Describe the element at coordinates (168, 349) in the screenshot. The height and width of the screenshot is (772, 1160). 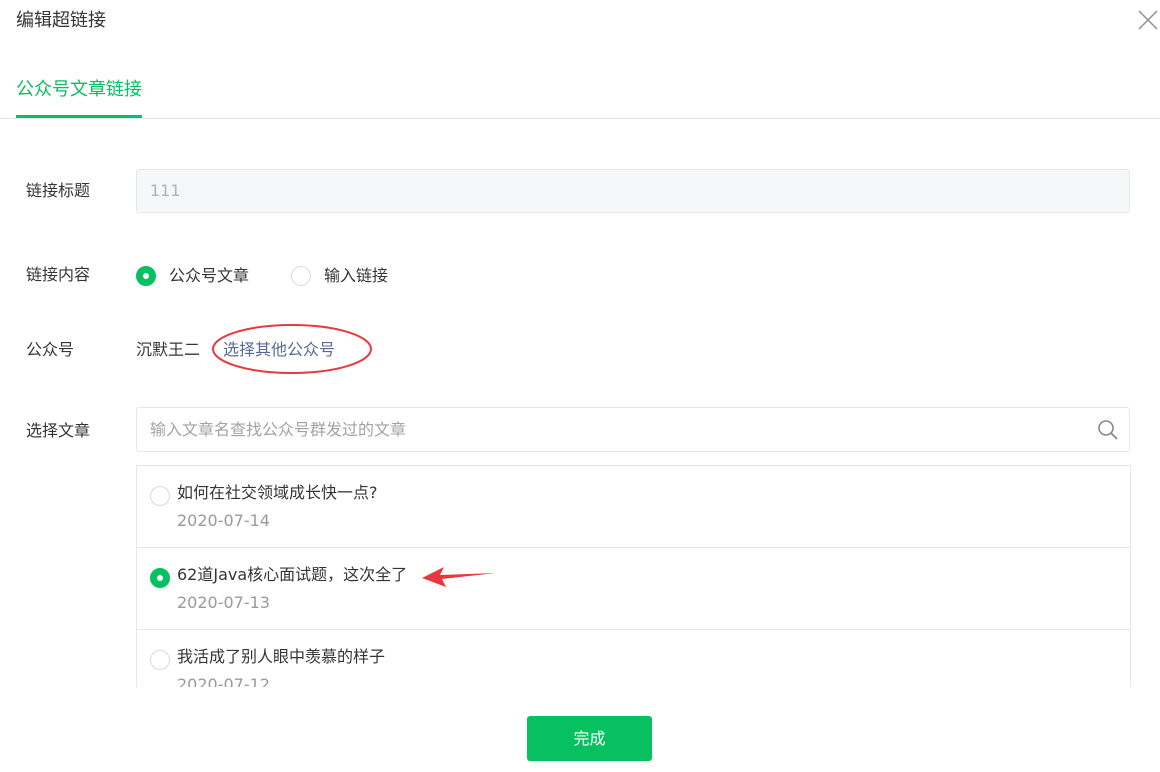
I see `account-name: 沉默王二` at that location.